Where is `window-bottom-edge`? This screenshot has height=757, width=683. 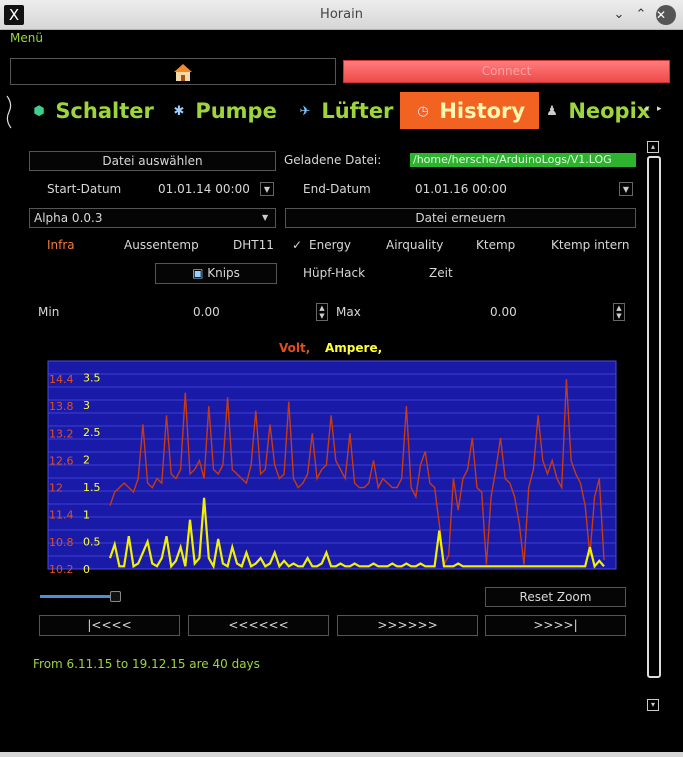 window-bottom-edge is located at coordinates (341, 754).